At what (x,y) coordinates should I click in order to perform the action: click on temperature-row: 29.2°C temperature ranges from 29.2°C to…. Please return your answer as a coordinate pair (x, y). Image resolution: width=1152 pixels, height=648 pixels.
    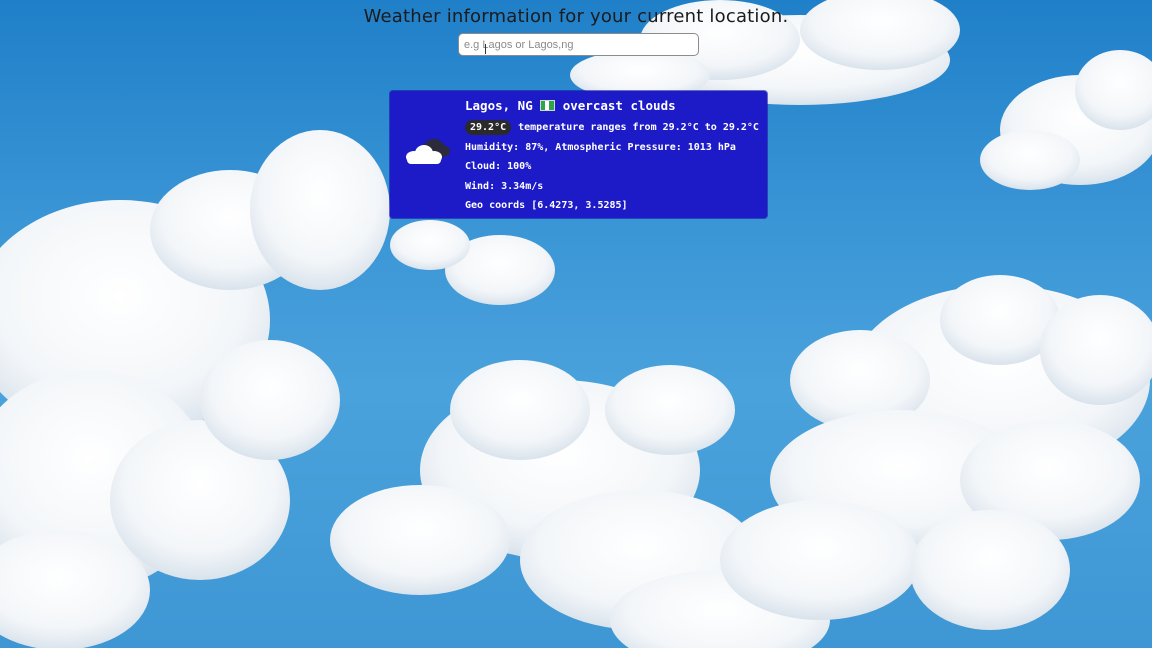
    Looking at the image, I should click on (612, 128).